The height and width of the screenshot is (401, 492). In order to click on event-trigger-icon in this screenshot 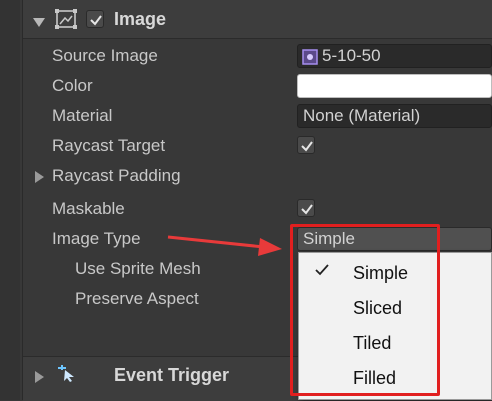, I will do `click(67, 374)`.